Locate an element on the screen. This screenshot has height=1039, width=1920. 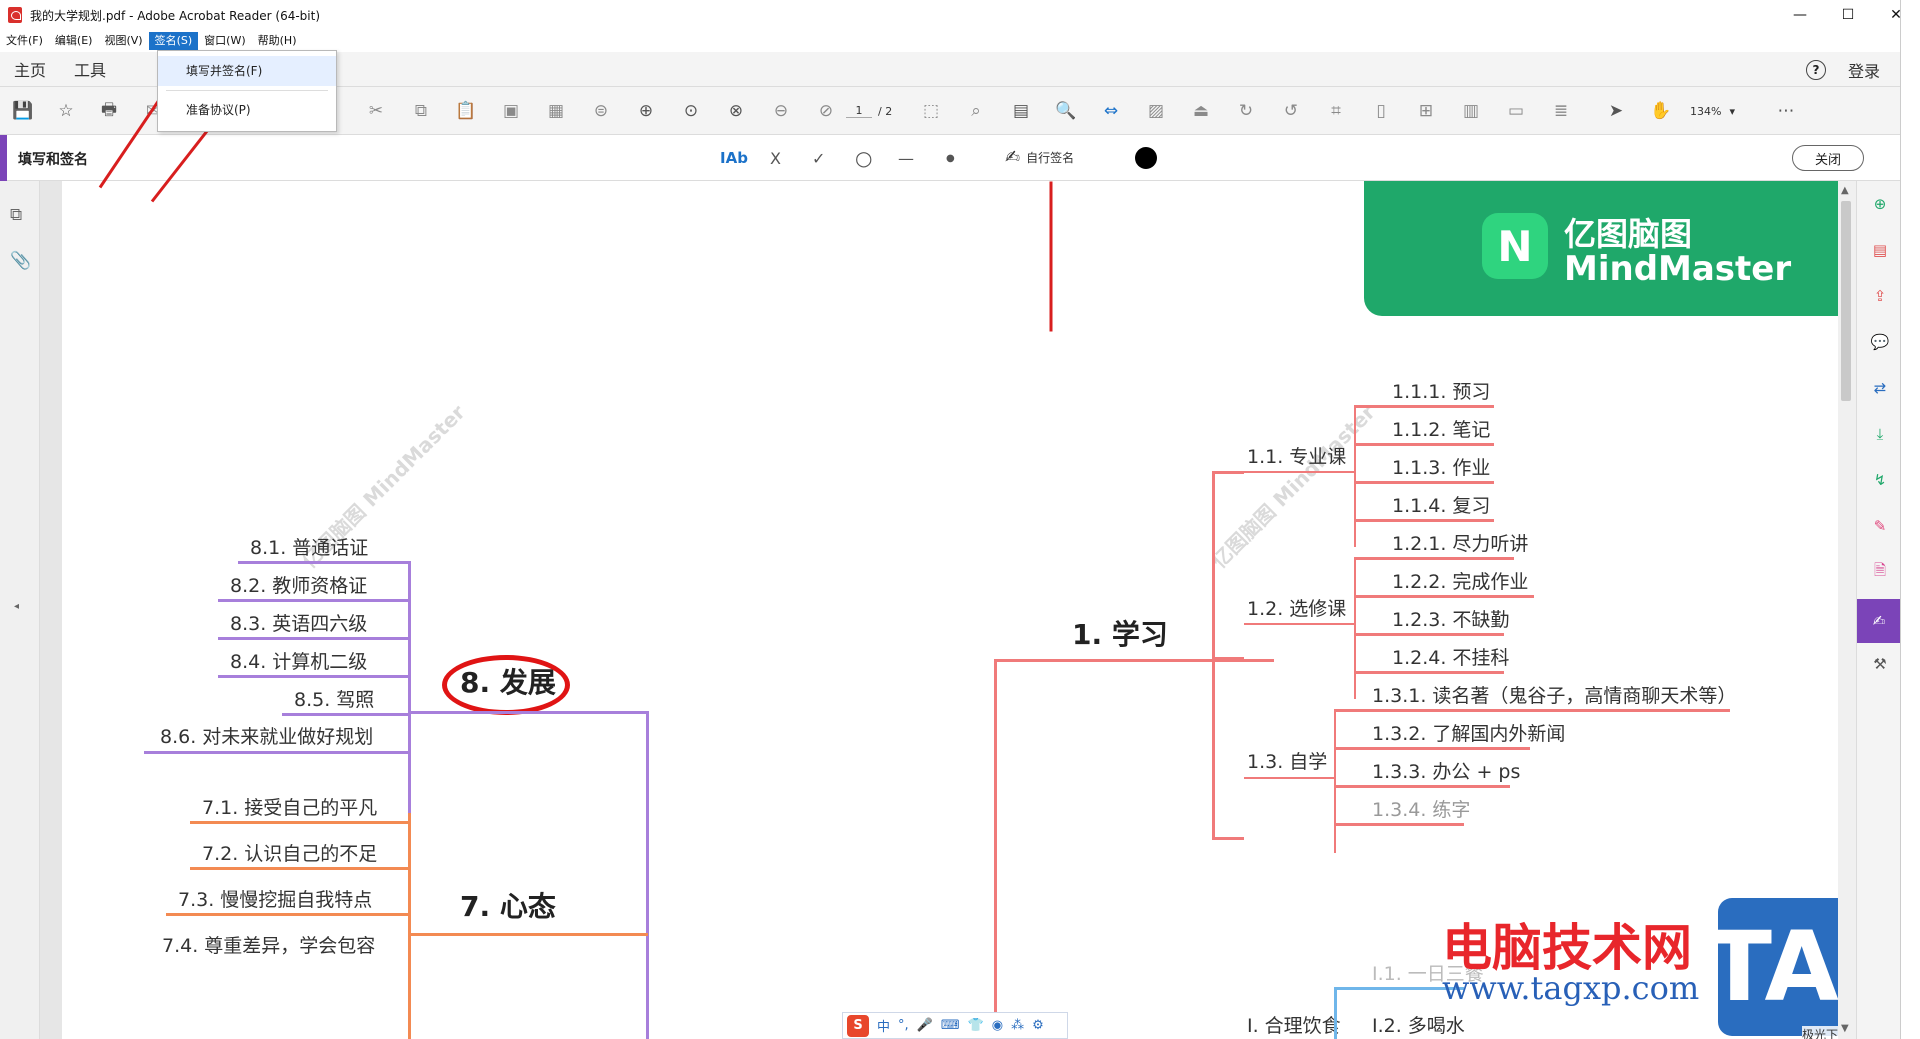
outer-window-edge is located at coordinates (1910, 519).